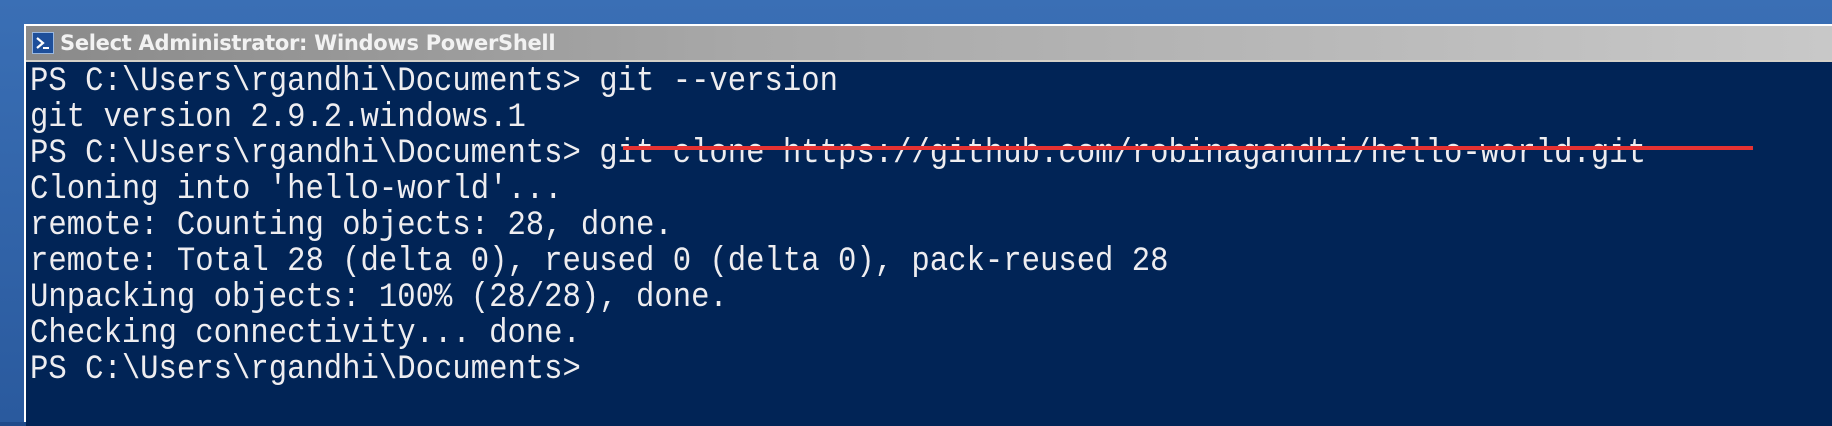 The image size is (1832, 426). What do you see at coordinates (305, 370) in the screenshot?
I see `console-prompt: PS C:\Users\rgandhi\Documents>` at bounding box center [305, 370].